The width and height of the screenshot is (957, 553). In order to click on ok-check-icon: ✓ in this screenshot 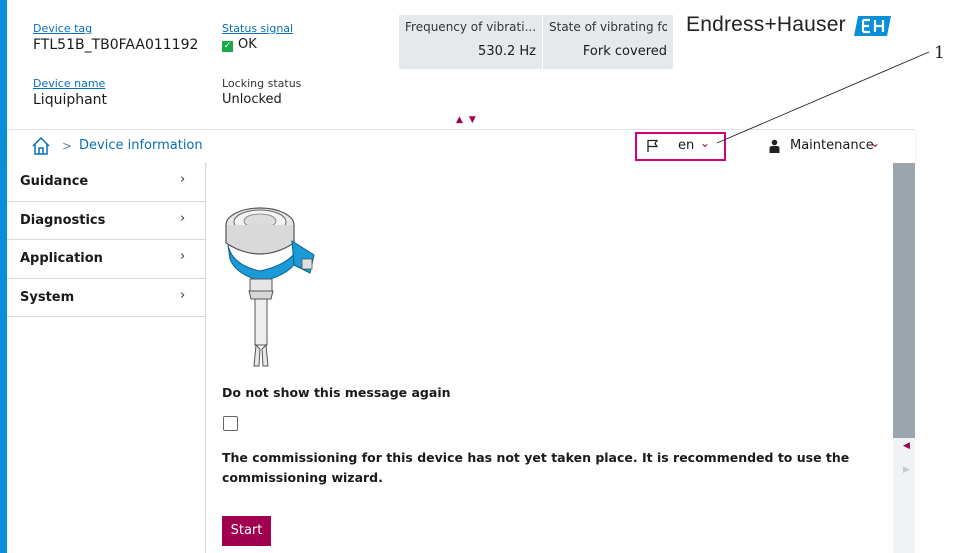, I will do `click(227, 46)`.